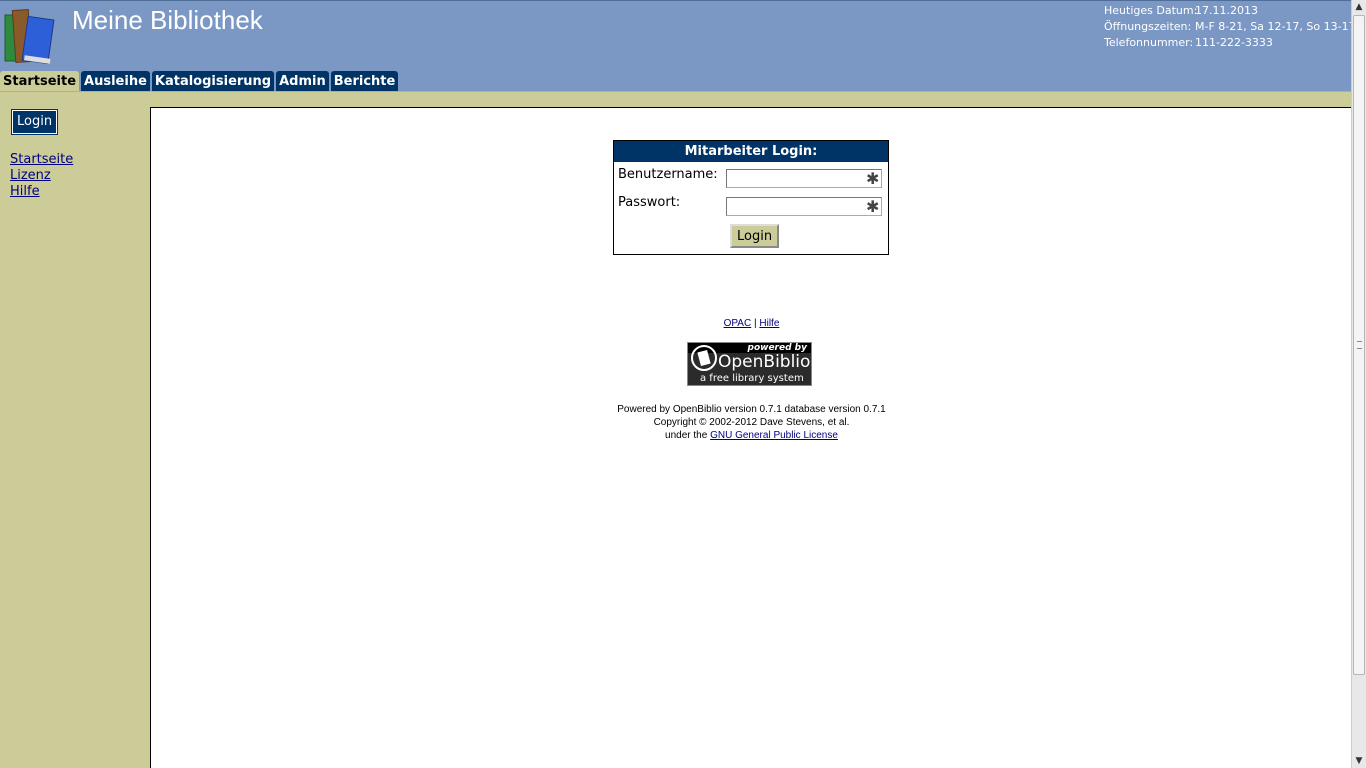 This screenshot has height=768, width=1366. I want to click on tab-ausleihe: Ausleihe, so click(115, 81).